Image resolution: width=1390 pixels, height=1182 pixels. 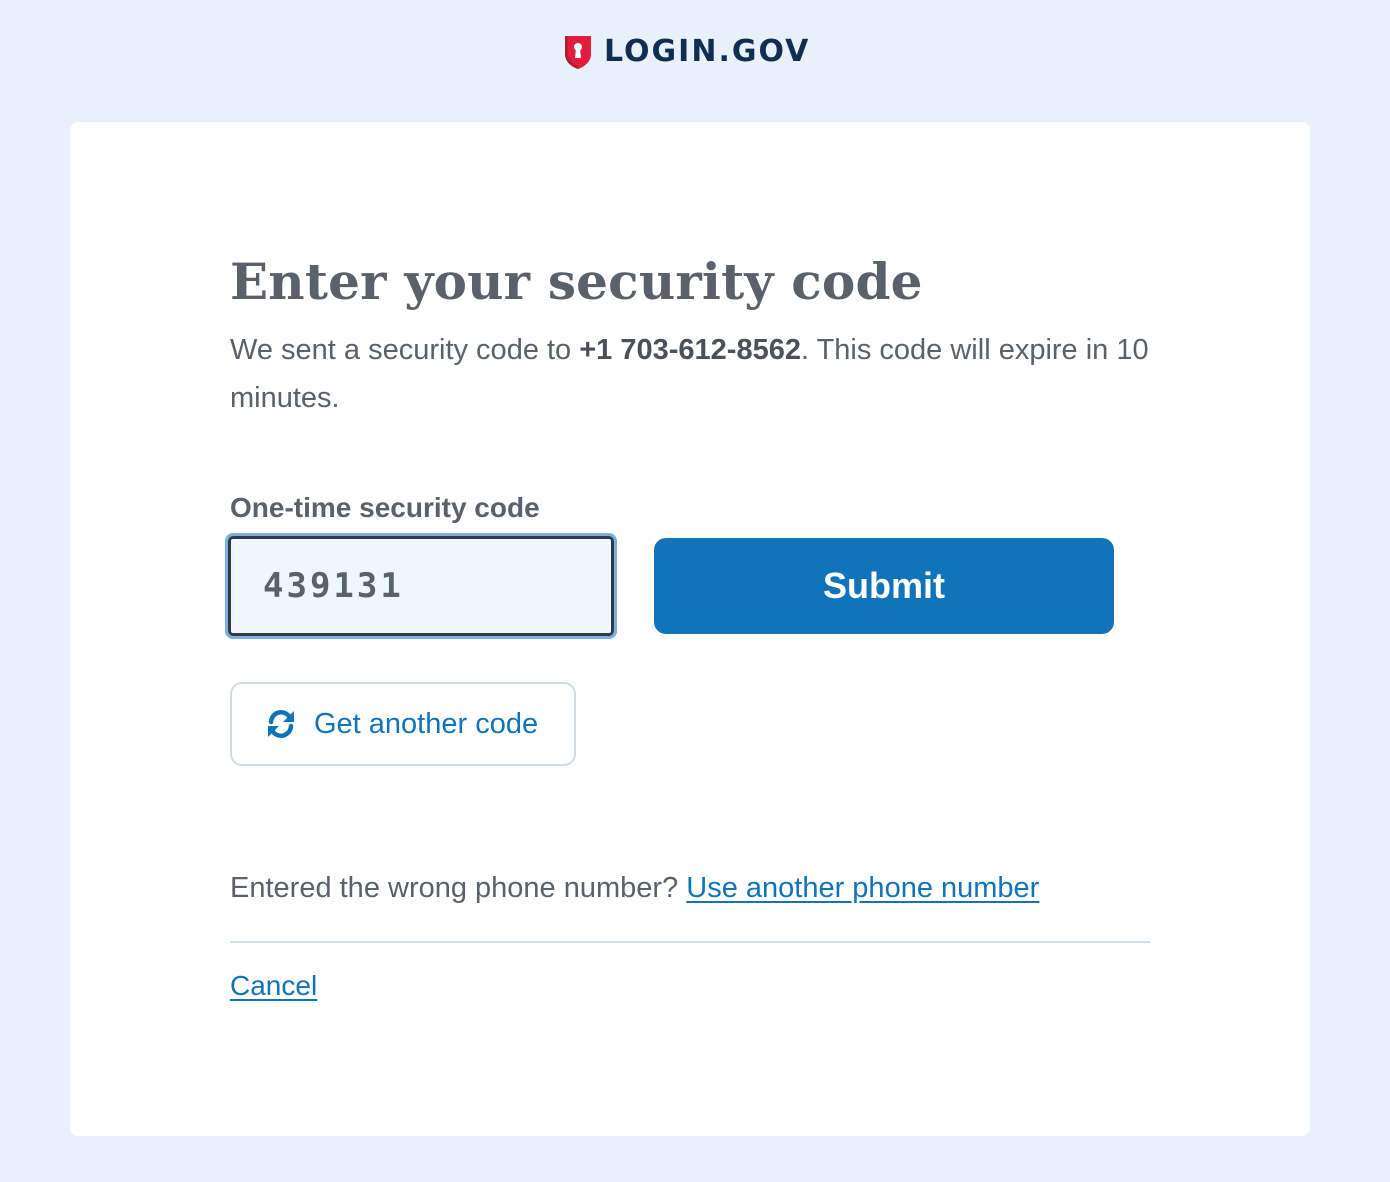 I want to click on get-another-code-button: Get another code, so click(x=403, y=724).